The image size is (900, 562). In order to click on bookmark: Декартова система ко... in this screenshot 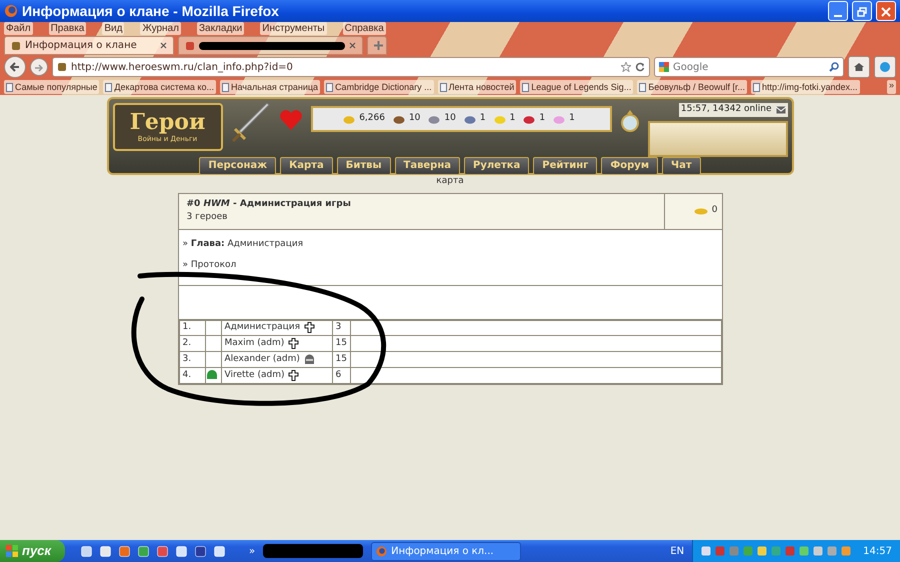, I will do `click(159, 87)`.